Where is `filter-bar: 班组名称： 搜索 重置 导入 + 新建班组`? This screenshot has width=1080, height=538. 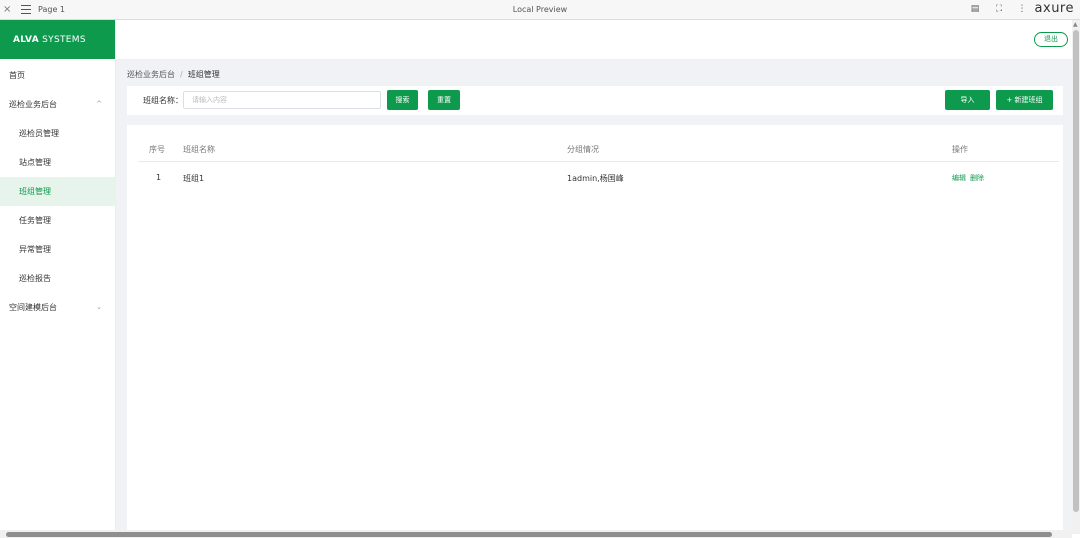
filter-bar: 班组名称： 搜索 重置 导入 + 新建班组 is located at coordinates (595, 100).